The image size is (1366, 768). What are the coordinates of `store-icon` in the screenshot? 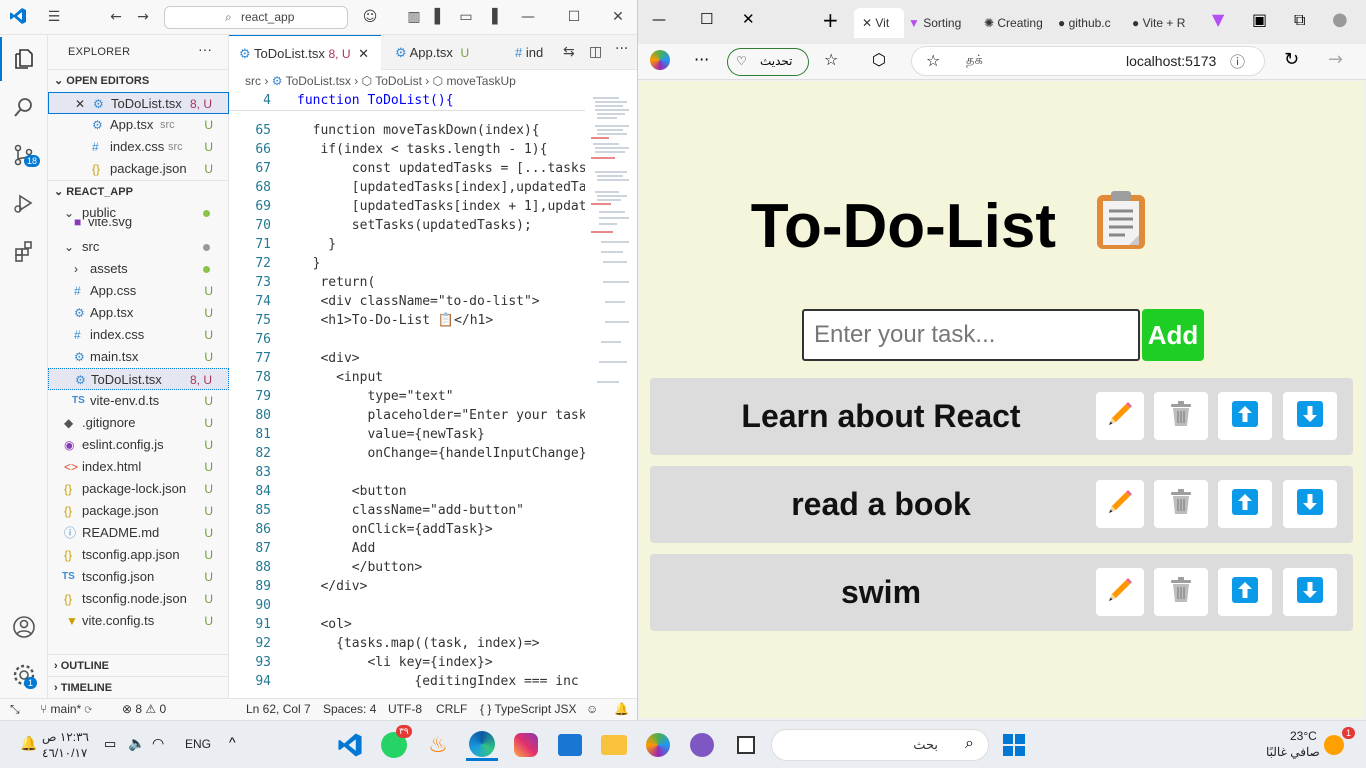 It's located at (570, 745).